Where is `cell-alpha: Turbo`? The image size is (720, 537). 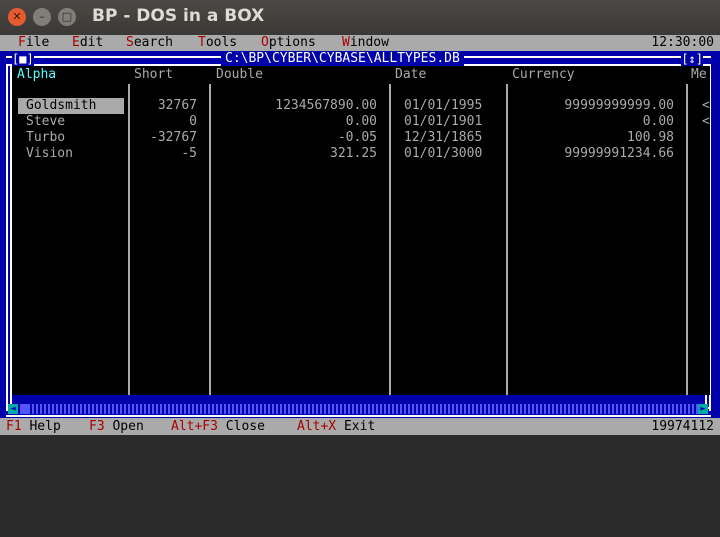
cell-alpha: Turbo is located at coordinates (45, 138).